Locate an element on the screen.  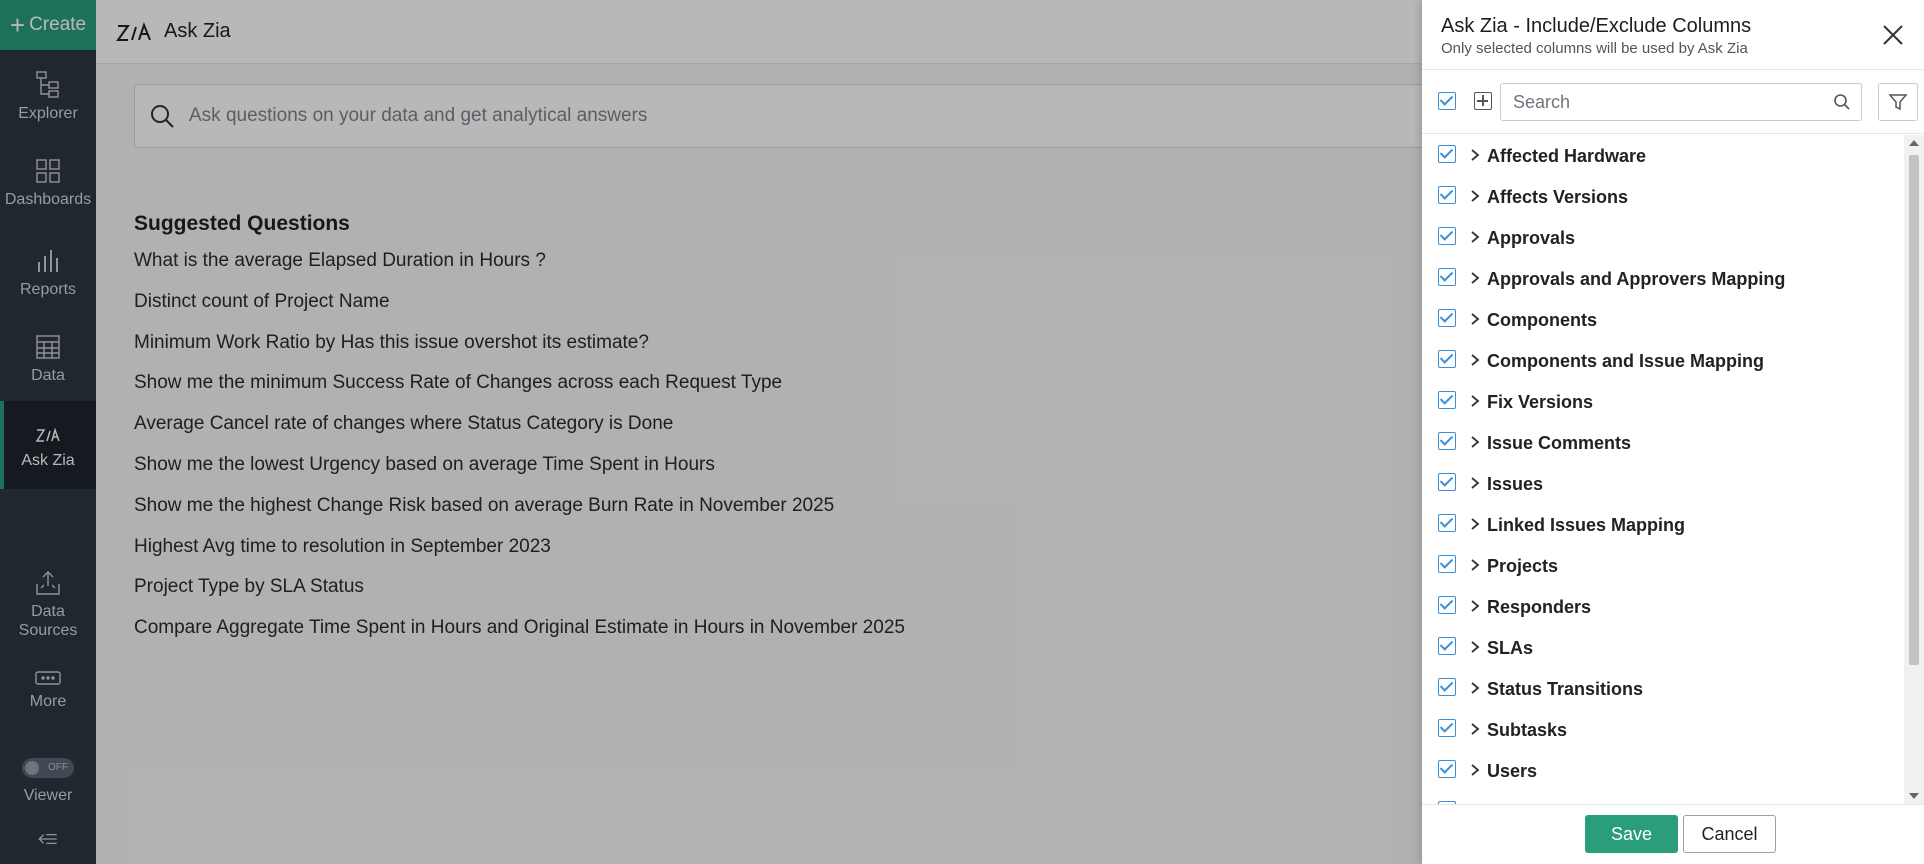
column-search is located at coordinates (1681, 102).